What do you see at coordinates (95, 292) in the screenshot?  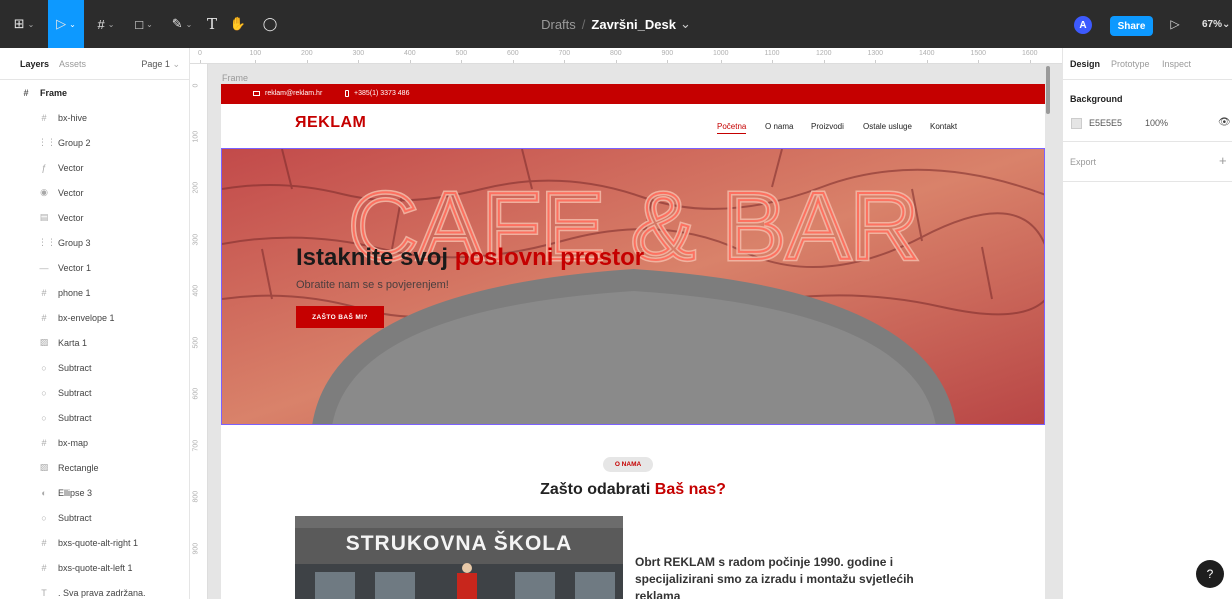 I see `layer-row: # phone 1` at bounding box center [95, 292].